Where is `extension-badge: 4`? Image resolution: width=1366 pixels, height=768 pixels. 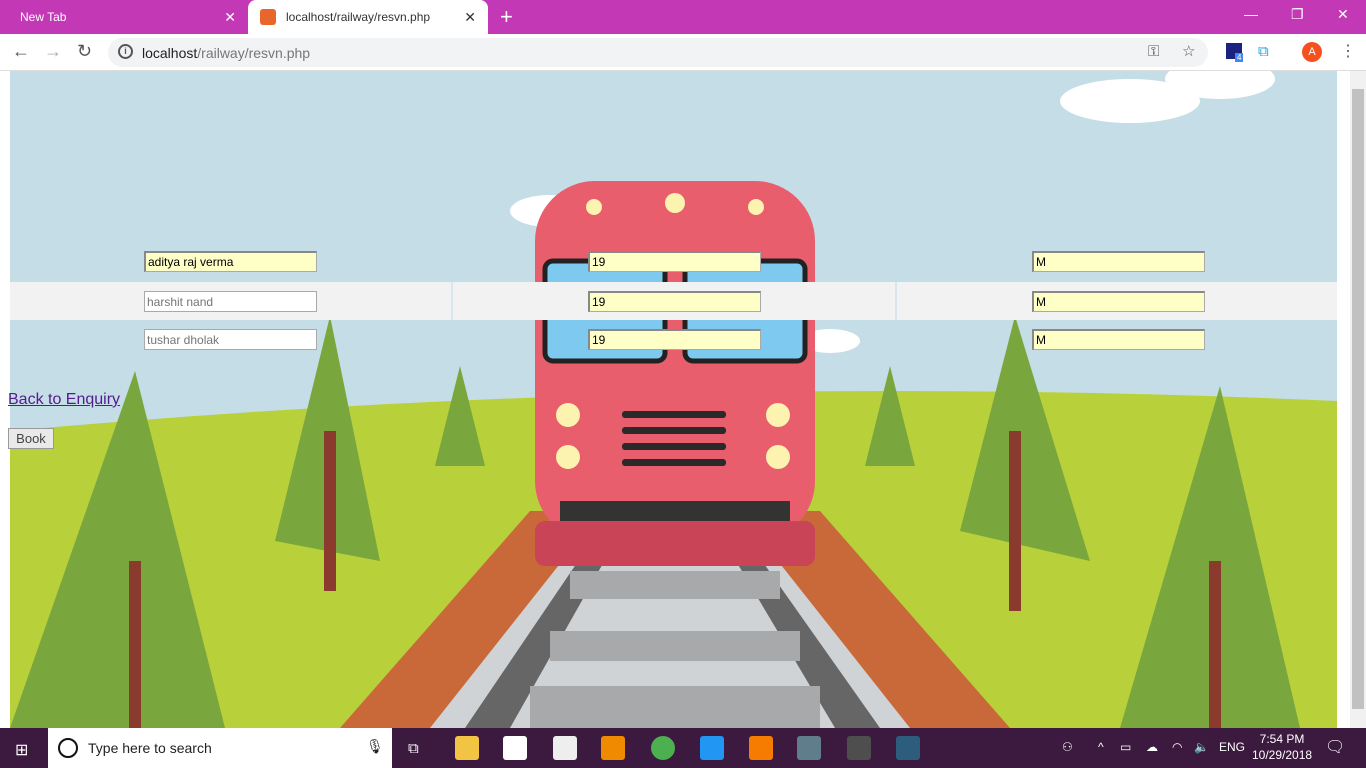 extension-badge: 4 is located at coordinates (1239, 57).